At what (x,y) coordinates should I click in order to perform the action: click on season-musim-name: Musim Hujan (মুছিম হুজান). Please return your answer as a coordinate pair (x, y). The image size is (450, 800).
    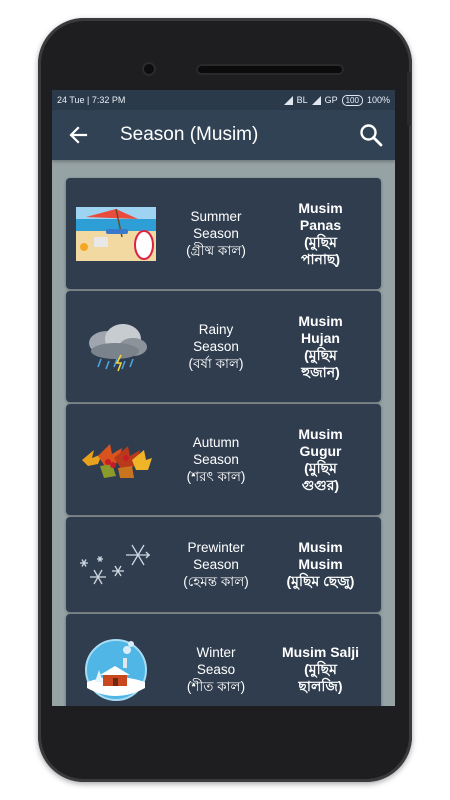
    Looking at the image, I should click on (320, 346).